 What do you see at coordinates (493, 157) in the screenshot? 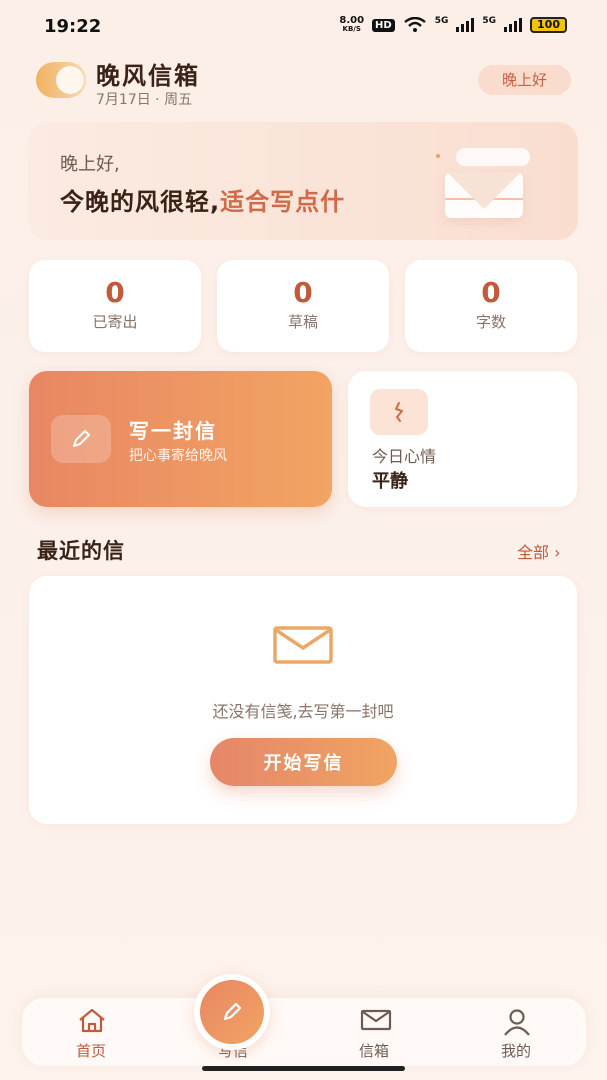
I see `cloud-decoration` at bounding box center [493, 157].